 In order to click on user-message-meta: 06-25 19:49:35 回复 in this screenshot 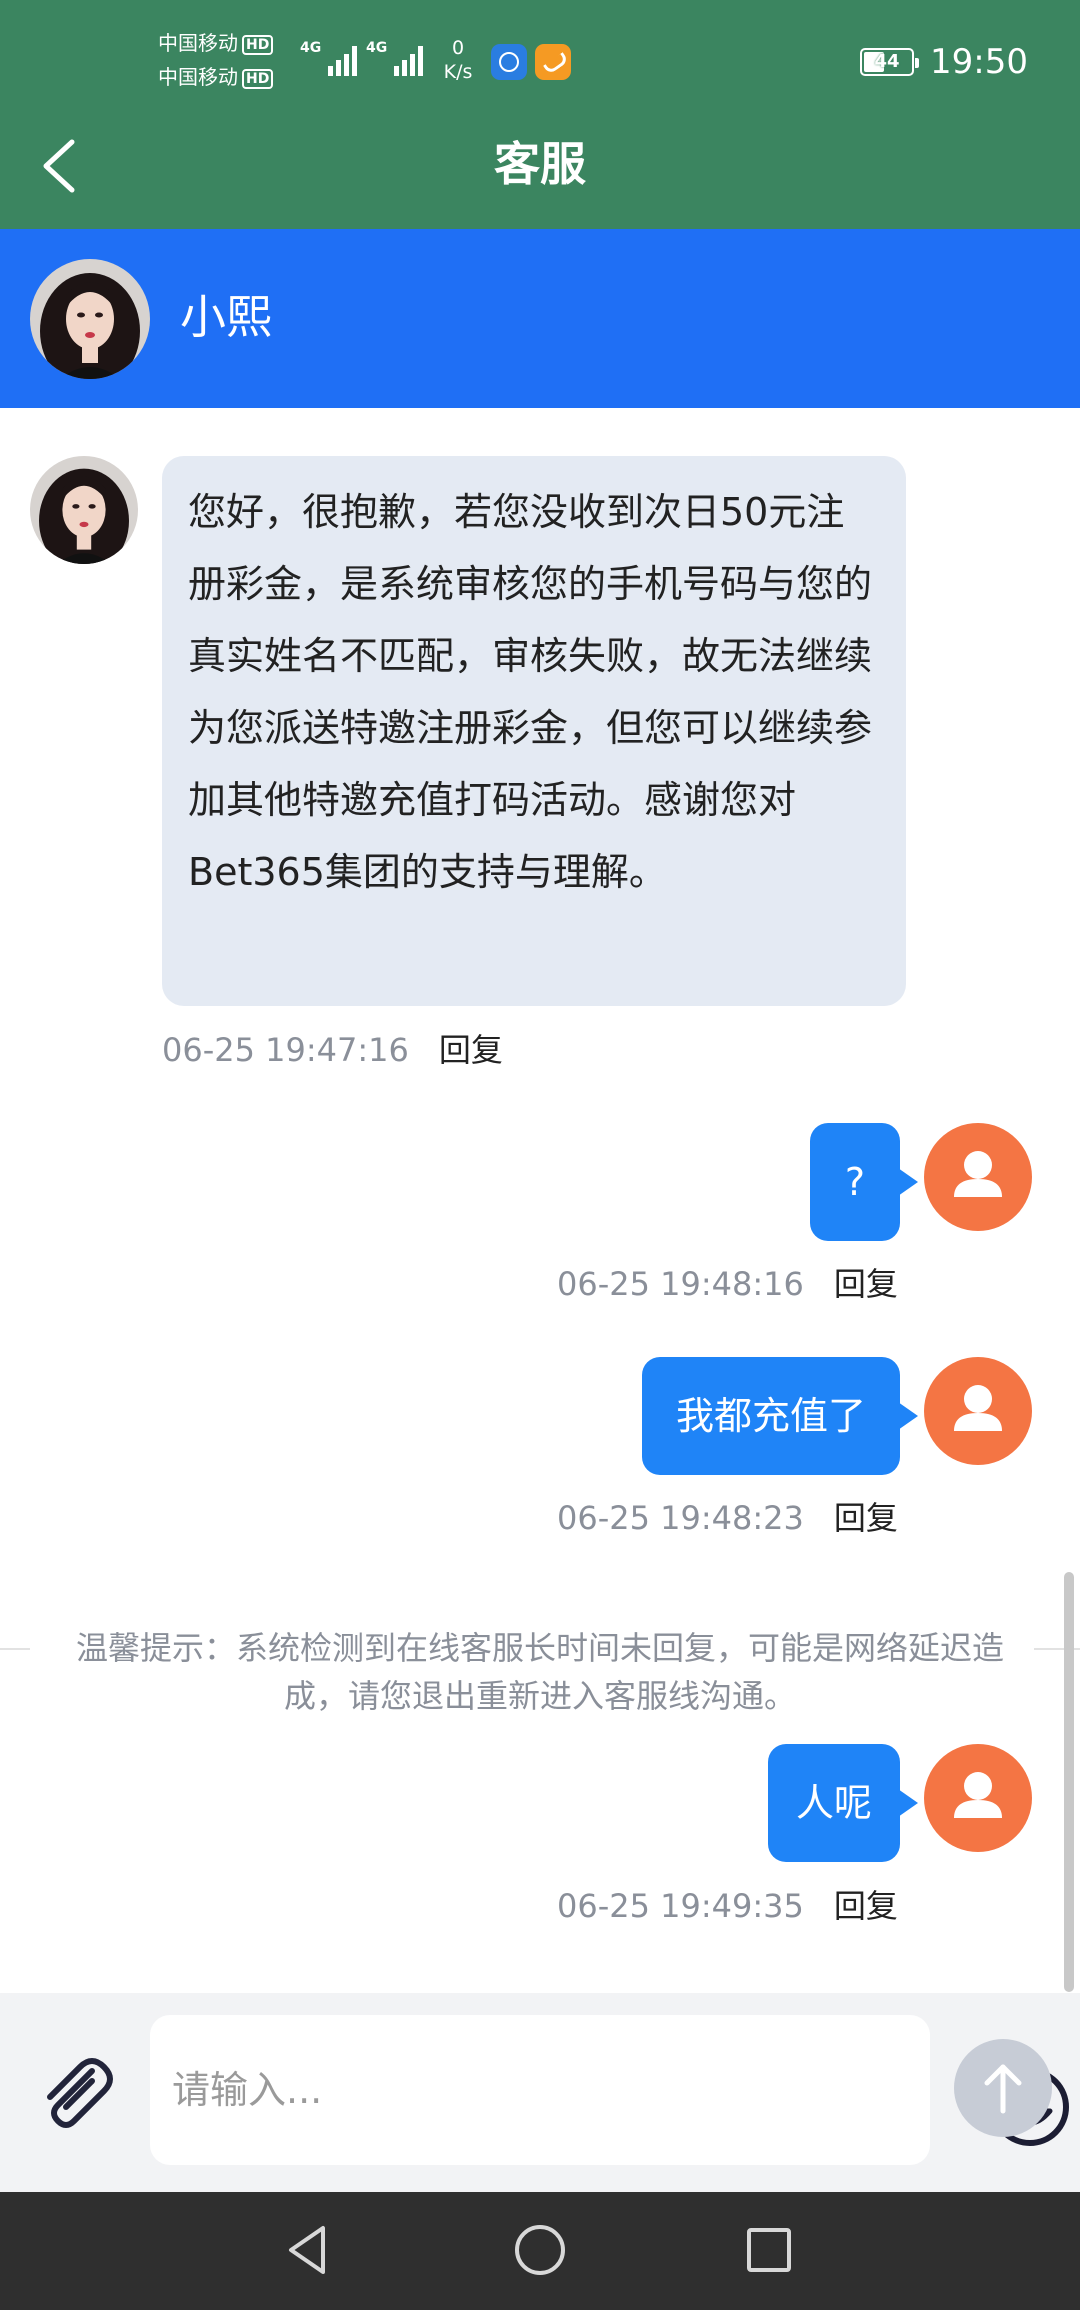, I will do `click(727, 1906)`.